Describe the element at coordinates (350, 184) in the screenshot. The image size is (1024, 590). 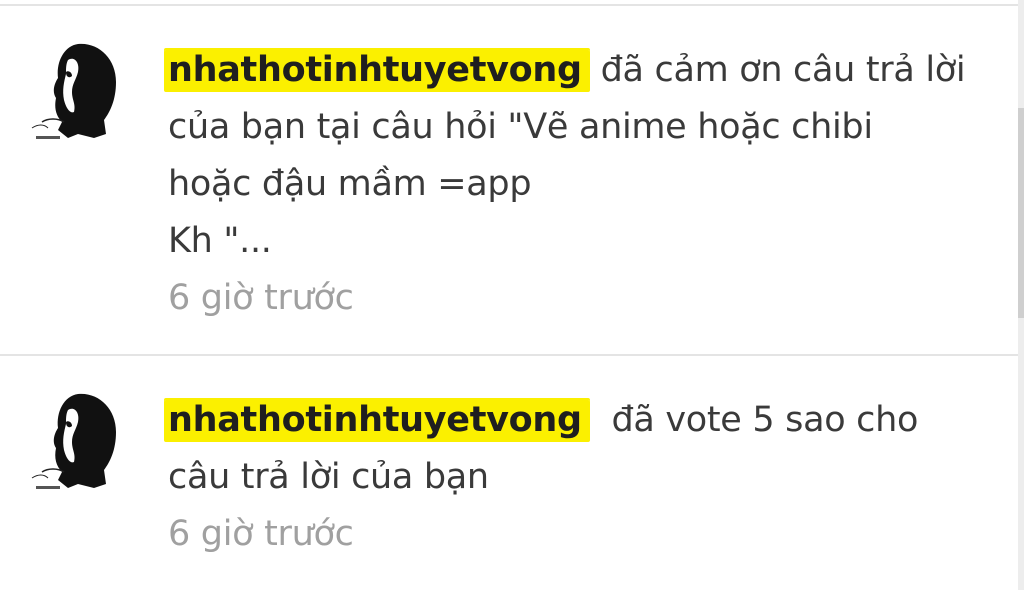
I see `message-text: hoặc đậu mầm =app` at that location.